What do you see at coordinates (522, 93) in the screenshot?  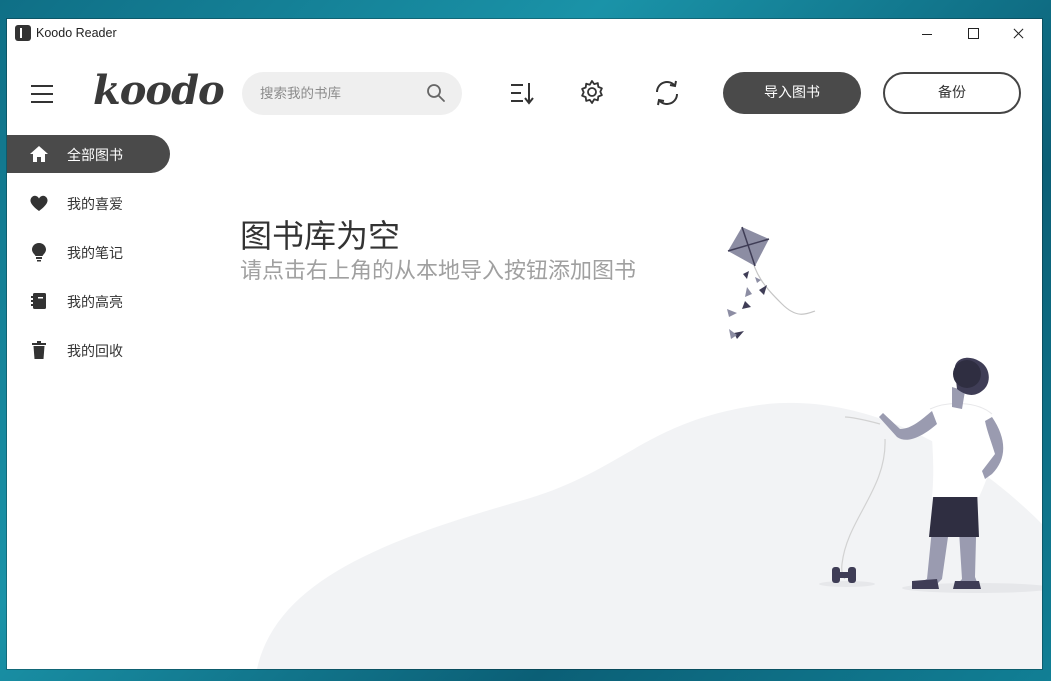 I see `sort-icon` at bounding box center [522, 93].